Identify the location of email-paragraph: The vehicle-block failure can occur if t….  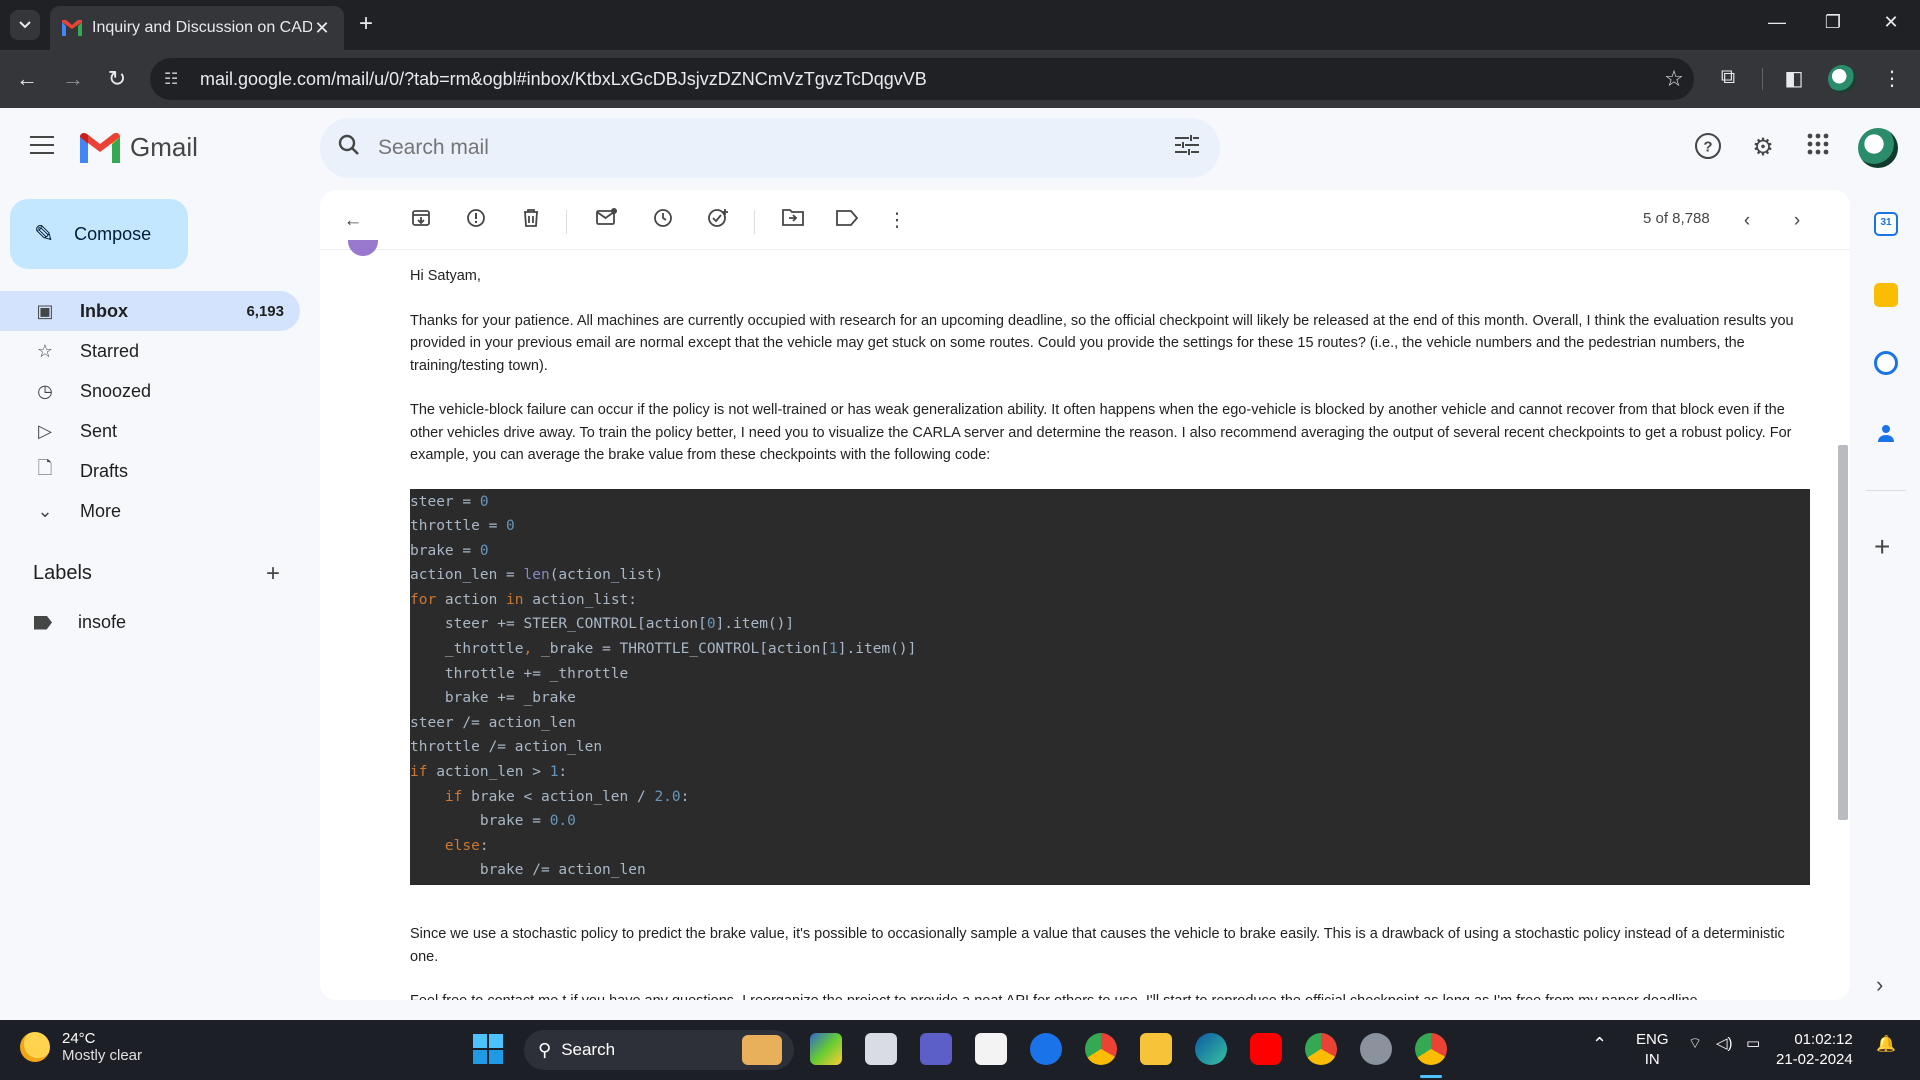
(1101, 432).